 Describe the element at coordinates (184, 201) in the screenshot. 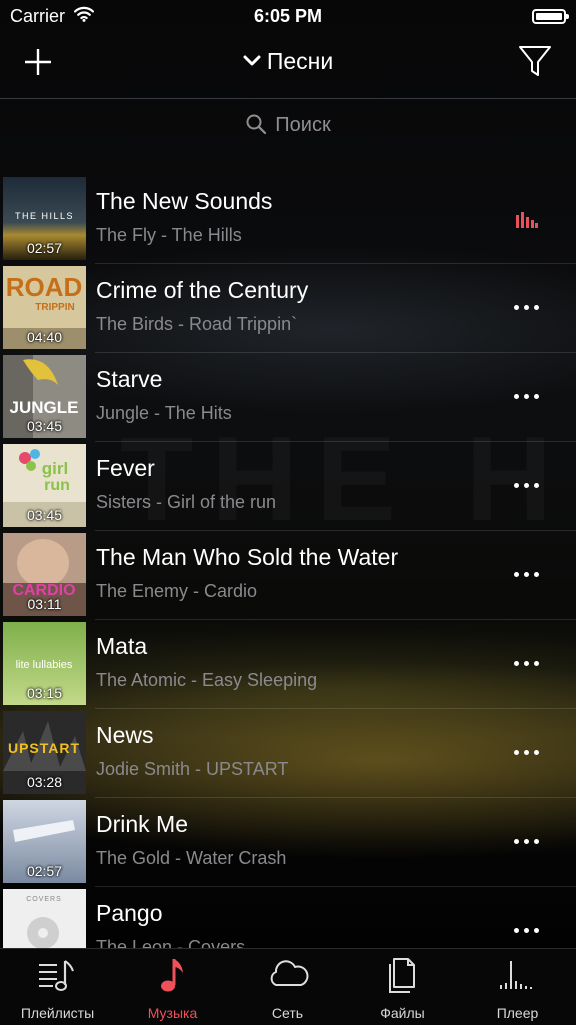

I see `song-title: The New Sounds` at that location.